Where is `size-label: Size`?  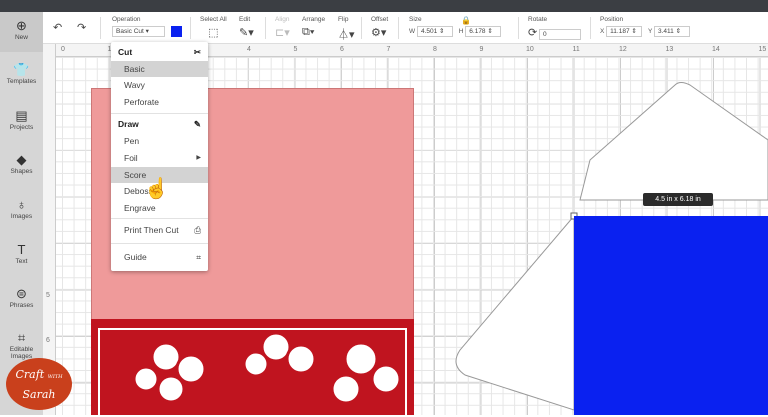
size-label: Size is located at coordinates (415, 19).